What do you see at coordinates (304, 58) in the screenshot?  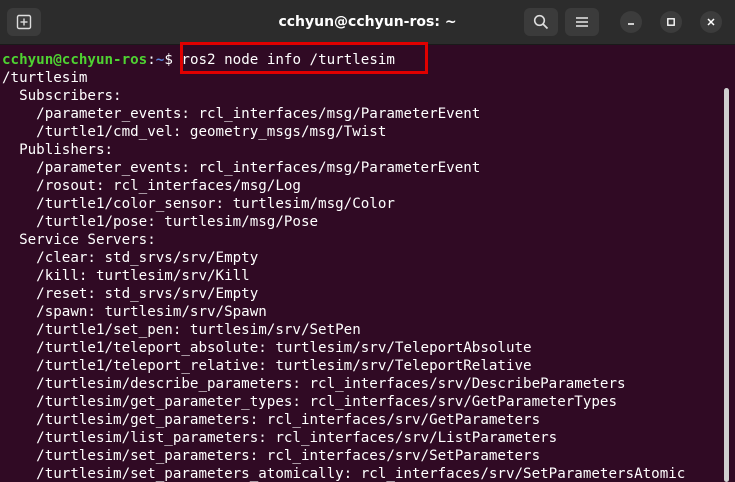 I see `command-highlight-box` at bounding box center [304, 58].